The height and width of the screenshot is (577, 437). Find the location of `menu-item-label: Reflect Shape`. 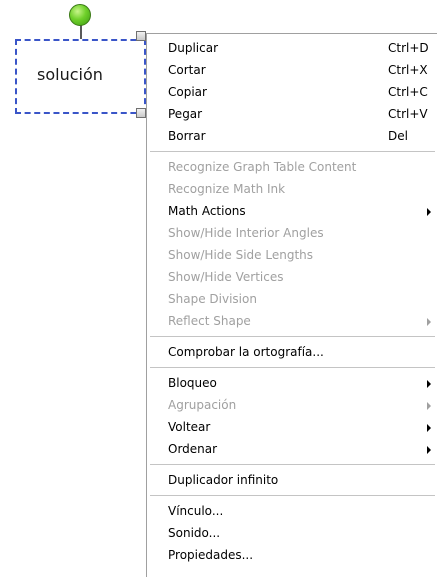

menu-item-label: Reflect Shape is located at coordinates (209, 321).